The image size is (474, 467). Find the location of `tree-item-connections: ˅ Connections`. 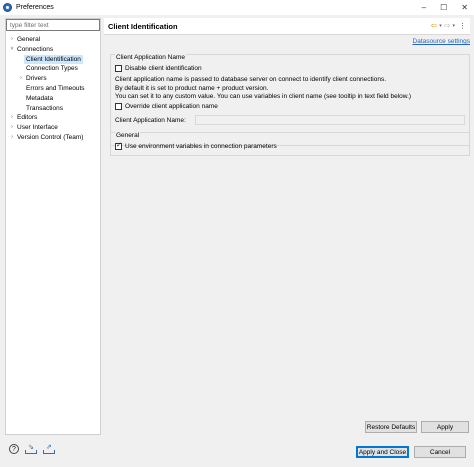

tree-item-connections: ˅ Connections is located at coordinates (53, 50).